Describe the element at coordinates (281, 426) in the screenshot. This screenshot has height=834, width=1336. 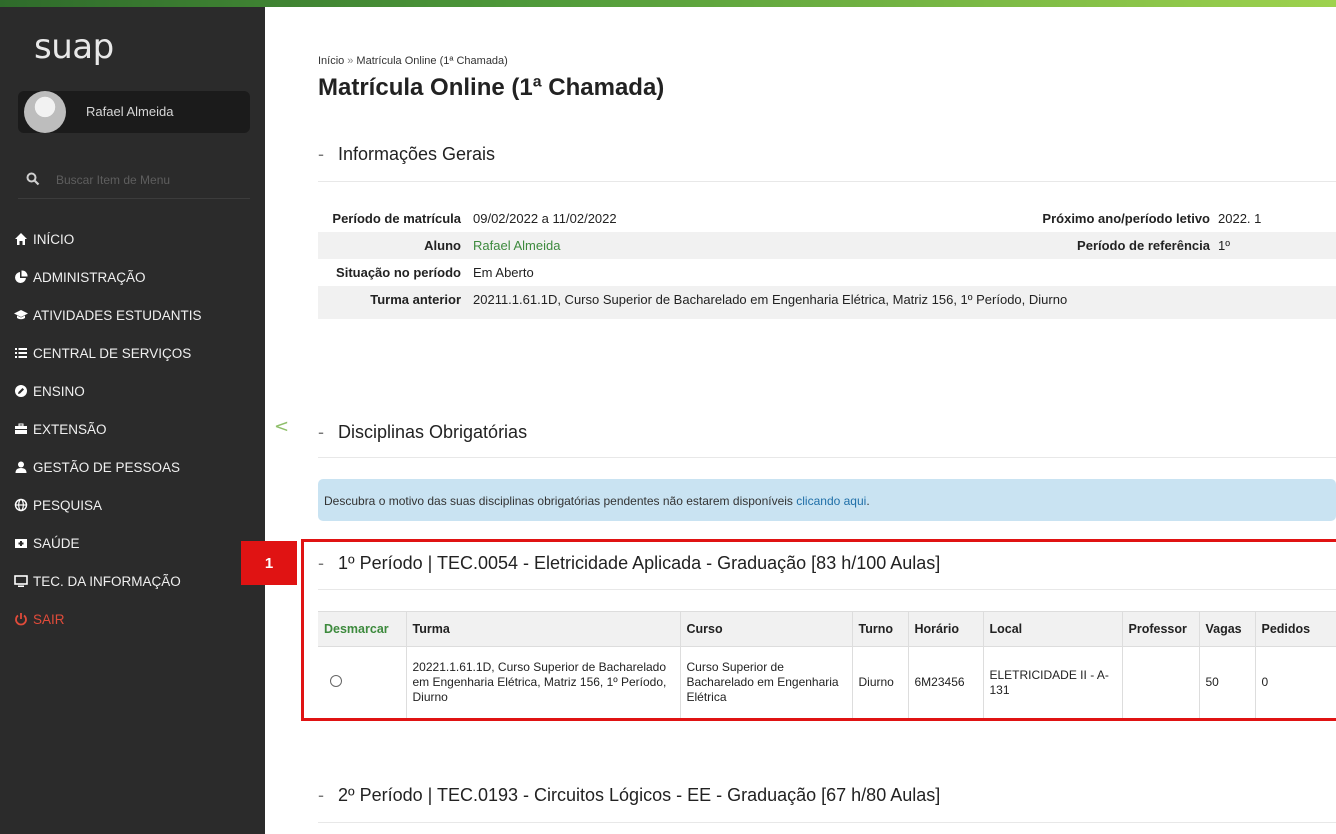
I see `sidebar-collapse-toggle: <` at that location.